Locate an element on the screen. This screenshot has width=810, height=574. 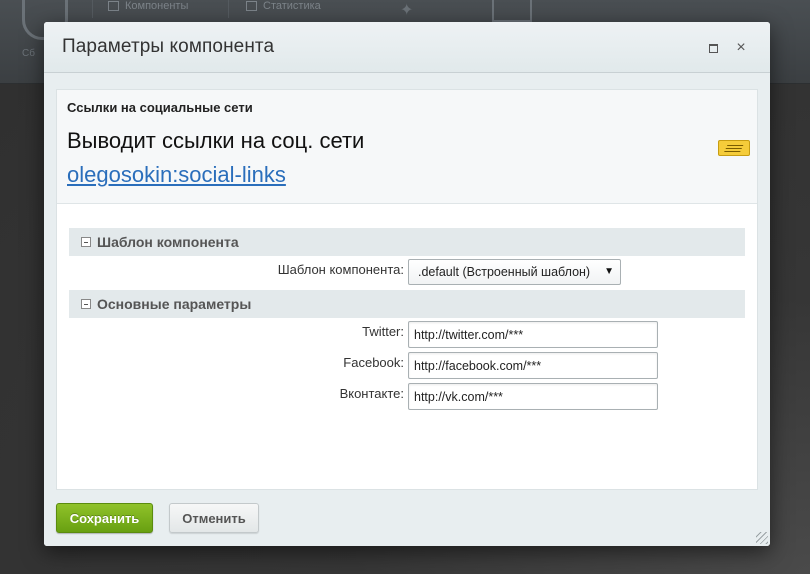
dialog-header: Параметры компонента × is located at coordinates (407, 47).